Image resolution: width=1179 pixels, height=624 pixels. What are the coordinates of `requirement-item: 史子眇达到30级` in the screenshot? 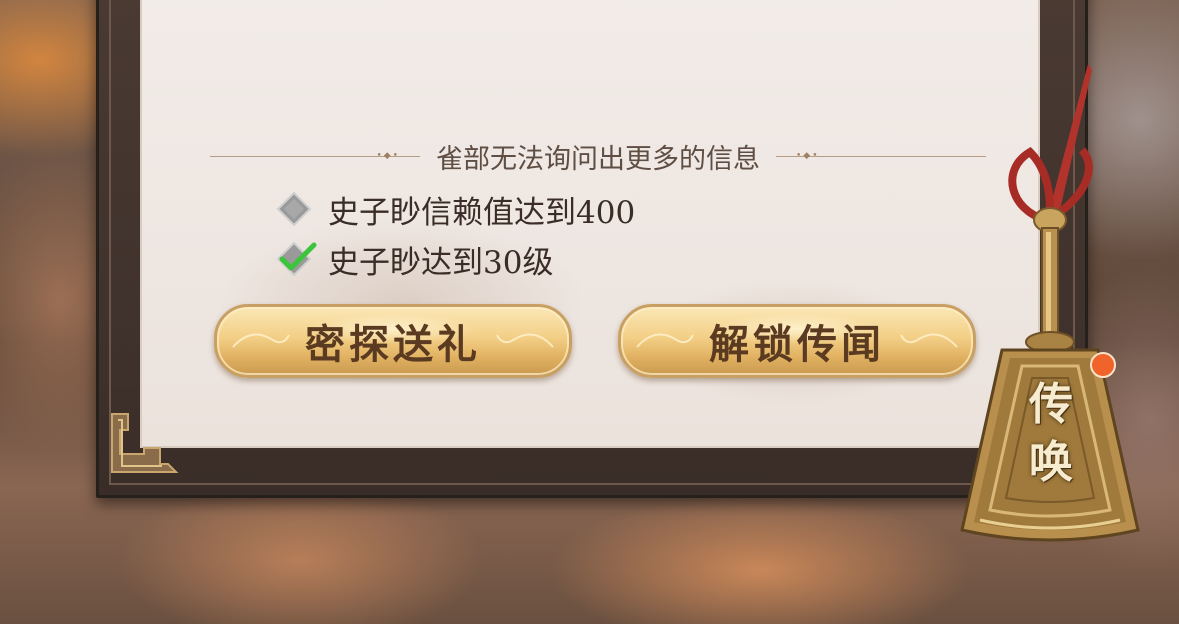 It's located at (455, 259).